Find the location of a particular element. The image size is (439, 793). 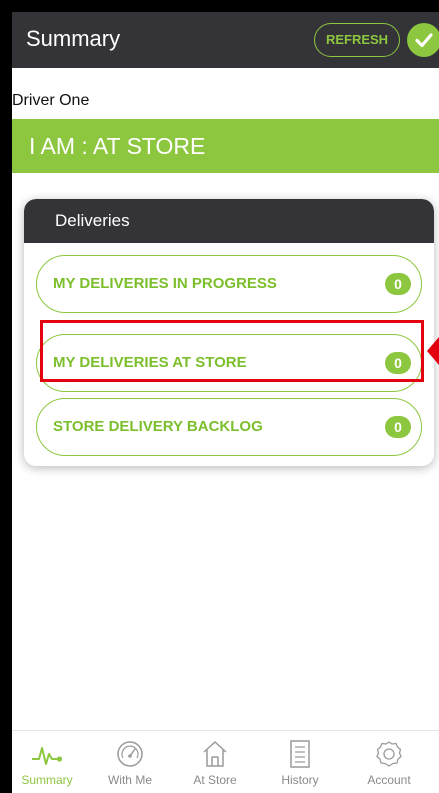

store-delivery-backlog-button: STORE DELIVERY BACKLOG 0 is located at coordinates (229, 427).